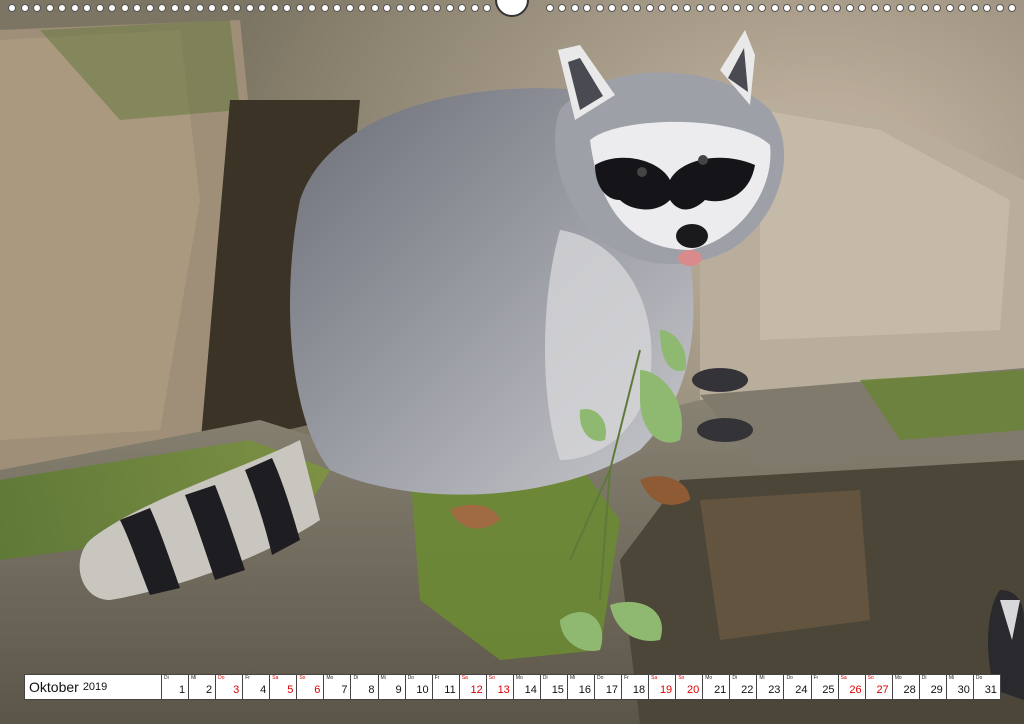 The height and width of the screenshot is (724, 1024). Describe the element at coordinates (747, 690) in the screenshot. I see `day-number: 22` at that location.